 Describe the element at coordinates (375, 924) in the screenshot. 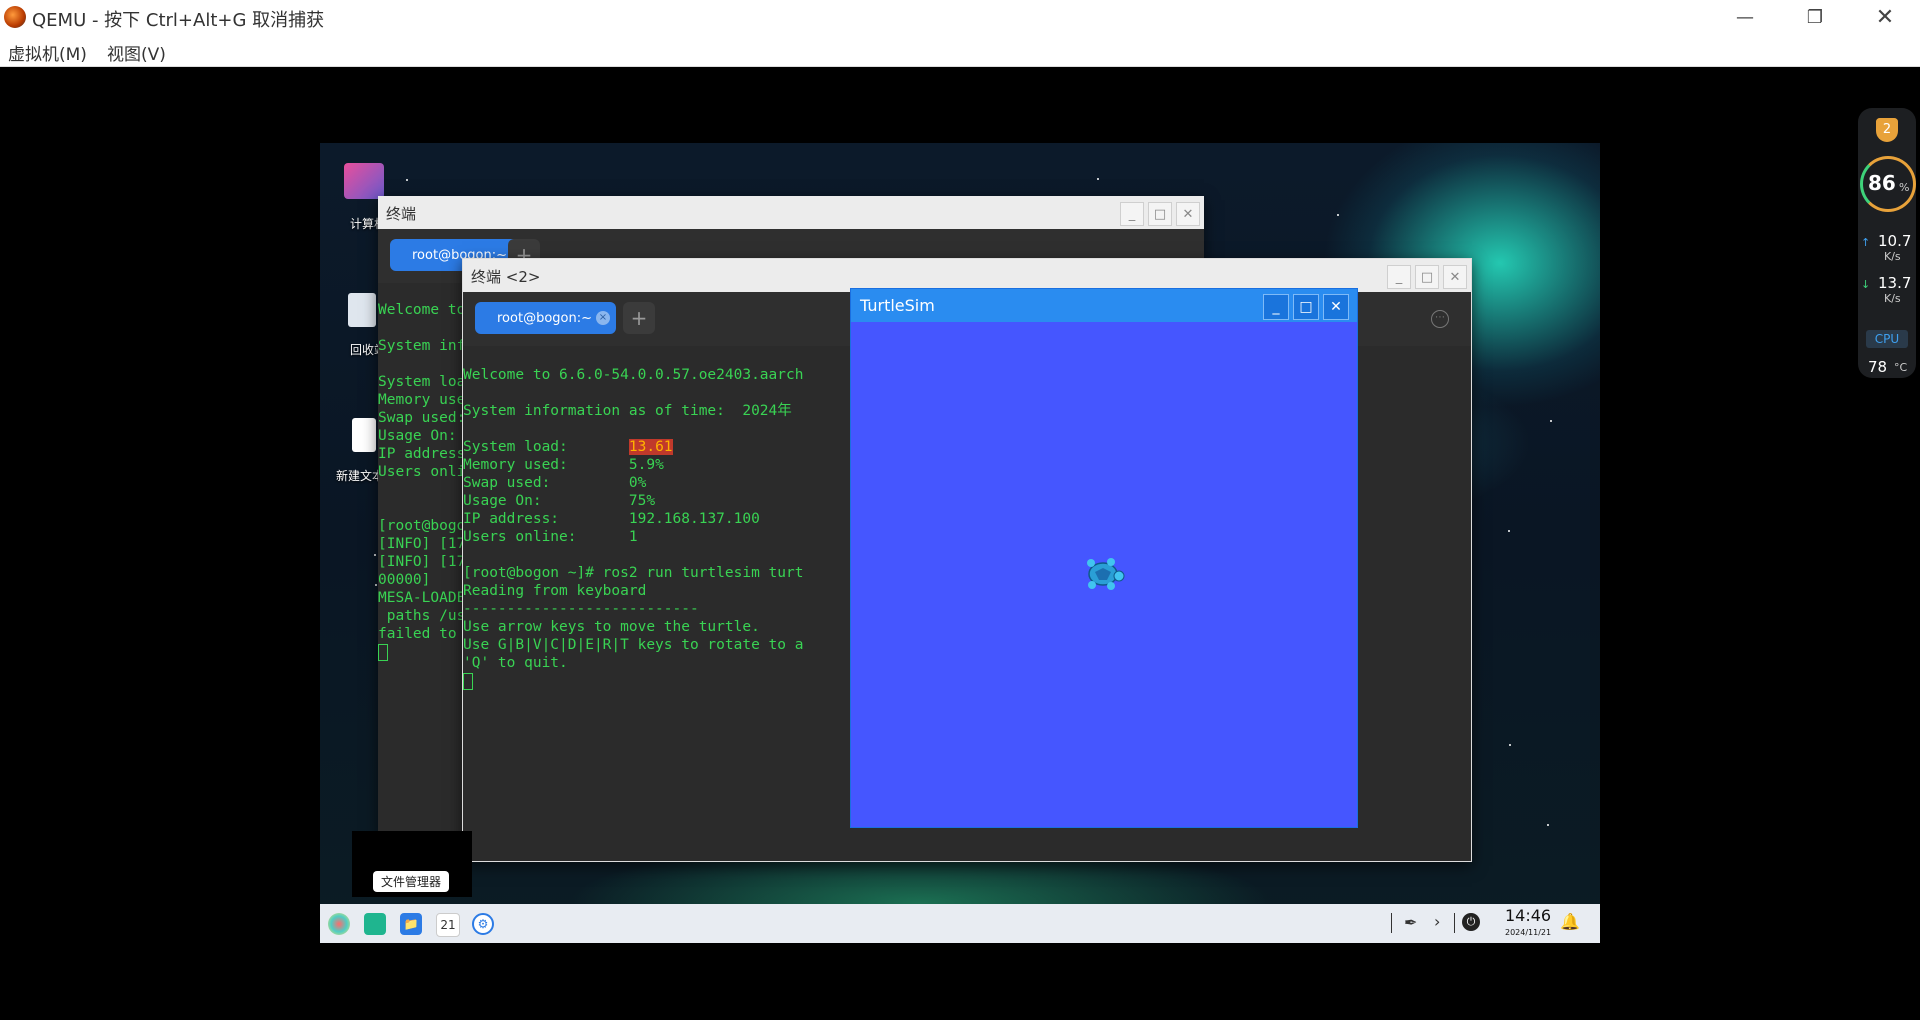

I see `terminal-app-icon` at that location.